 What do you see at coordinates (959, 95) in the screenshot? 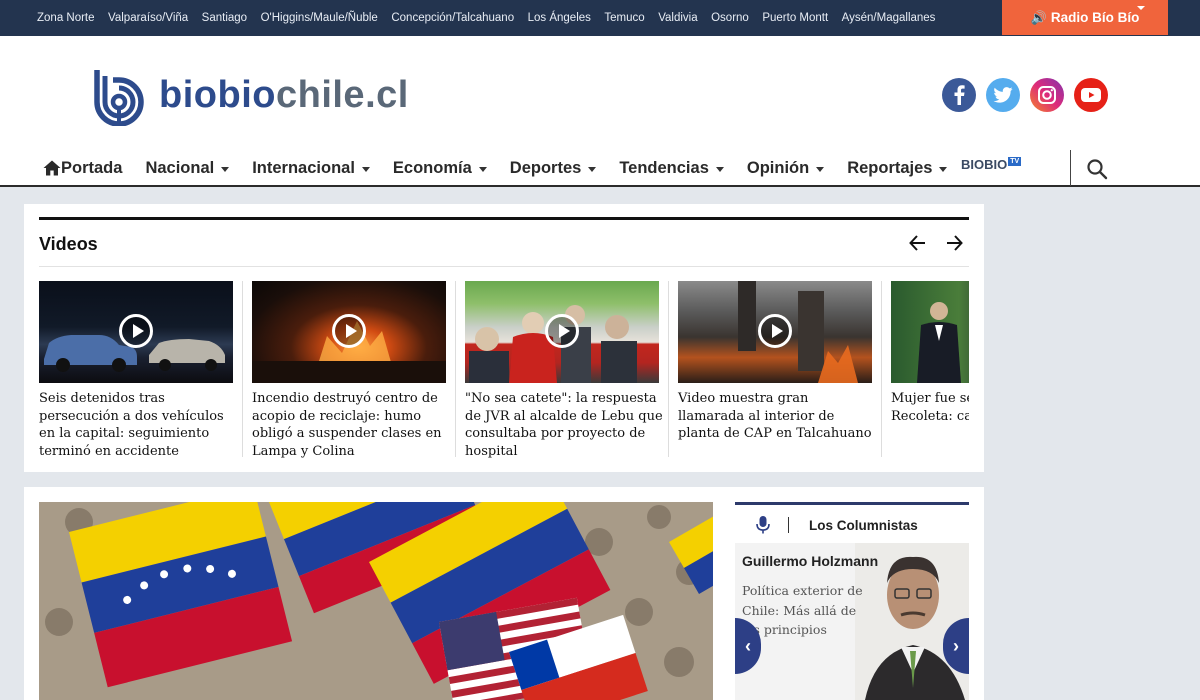
I see `facebook-icon` at bounding box center [959, 95].